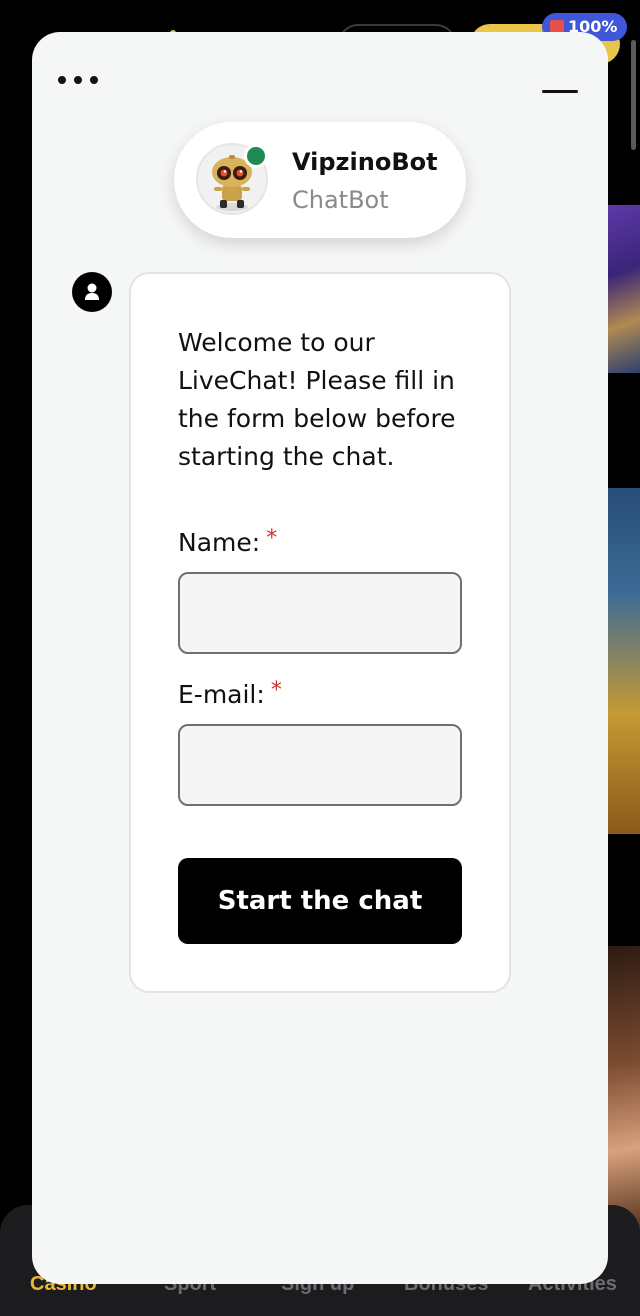  What do you see at coordinates (92, 292) in the screenshot?
I see `user-icon` at bounding box center [92, 292].